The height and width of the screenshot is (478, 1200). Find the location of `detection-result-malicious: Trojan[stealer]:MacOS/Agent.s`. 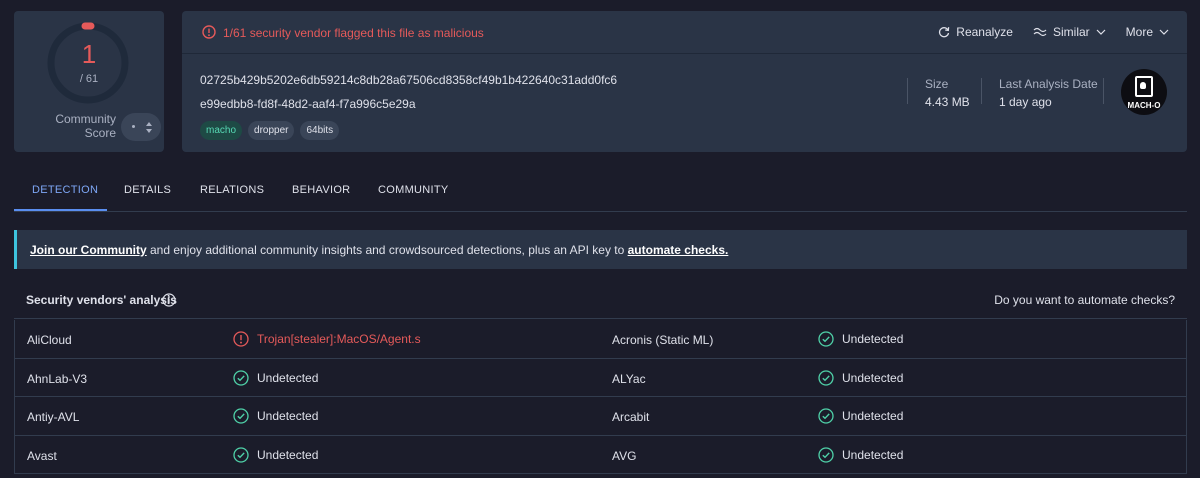

detection-result-malicious: Trojan[stealer]:MacOS/Agent.s is located at coordinates (327, 339).